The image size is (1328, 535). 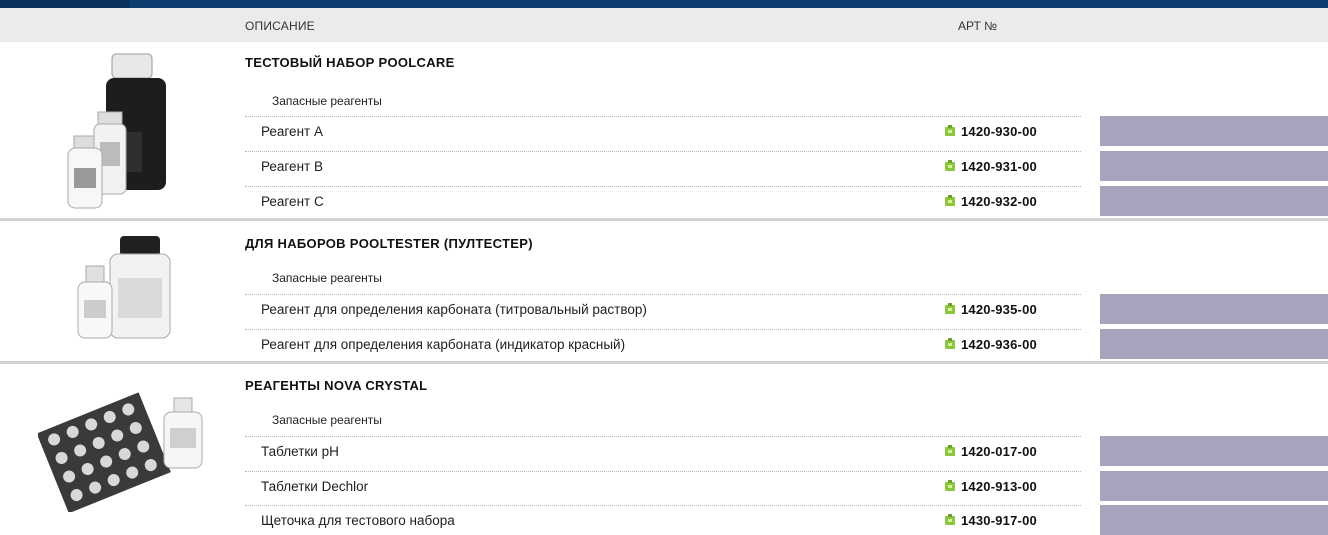 I want to click on table-row: Щеточка для тестового набора 1430-917-00, so click(x=786, y=520).